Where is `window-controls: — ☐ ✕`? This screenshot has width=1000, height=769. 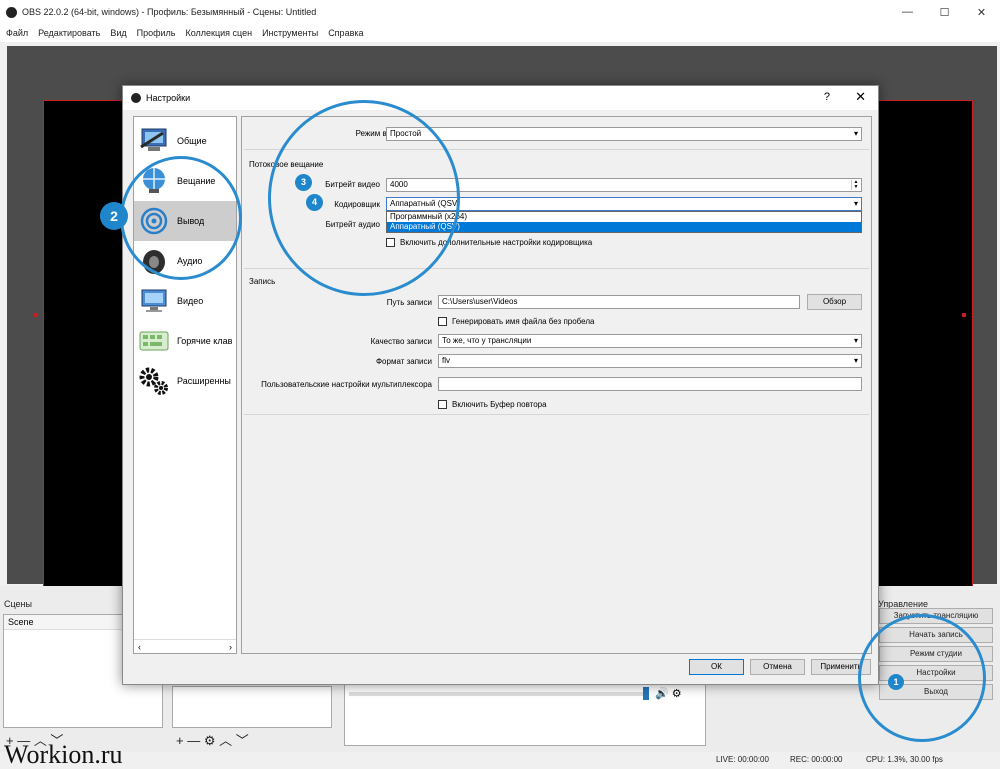
window-controls: — ☐ ✕ is located at coordinates (944, 12).